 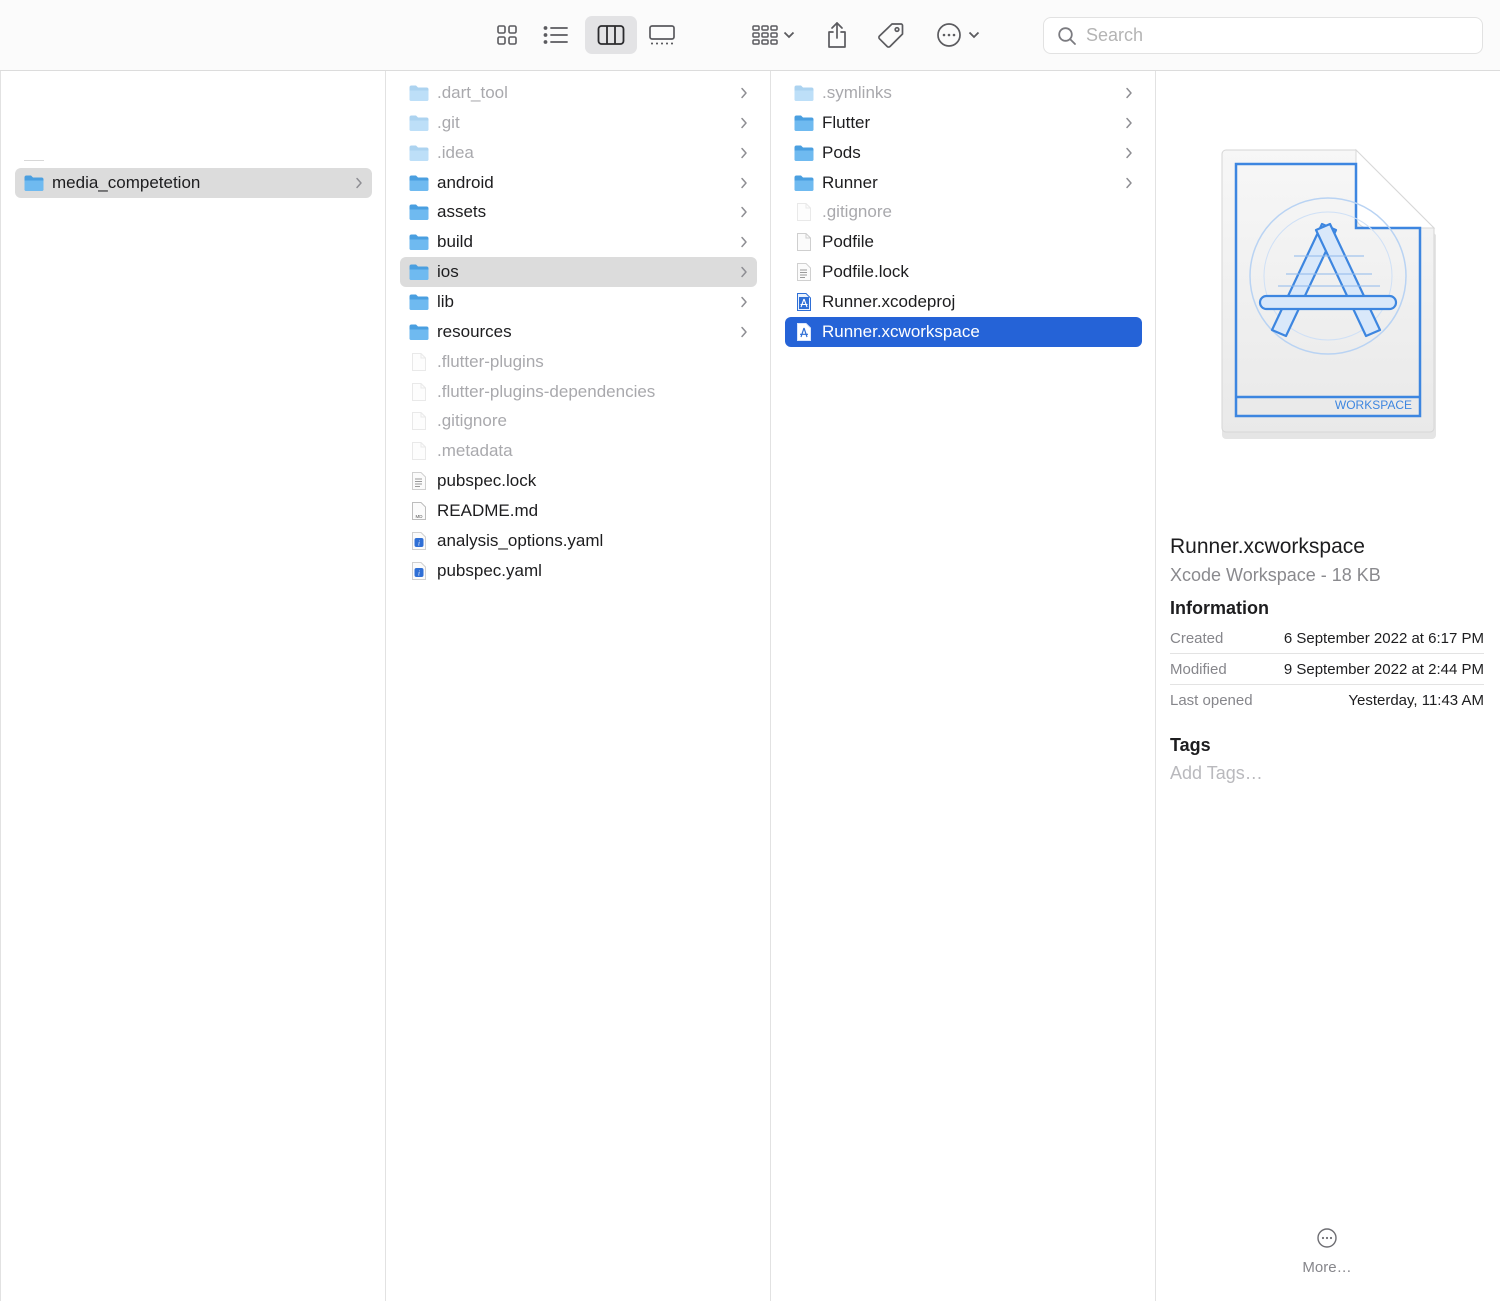 I want to click on search-icon, so click(x=1067, y=35).